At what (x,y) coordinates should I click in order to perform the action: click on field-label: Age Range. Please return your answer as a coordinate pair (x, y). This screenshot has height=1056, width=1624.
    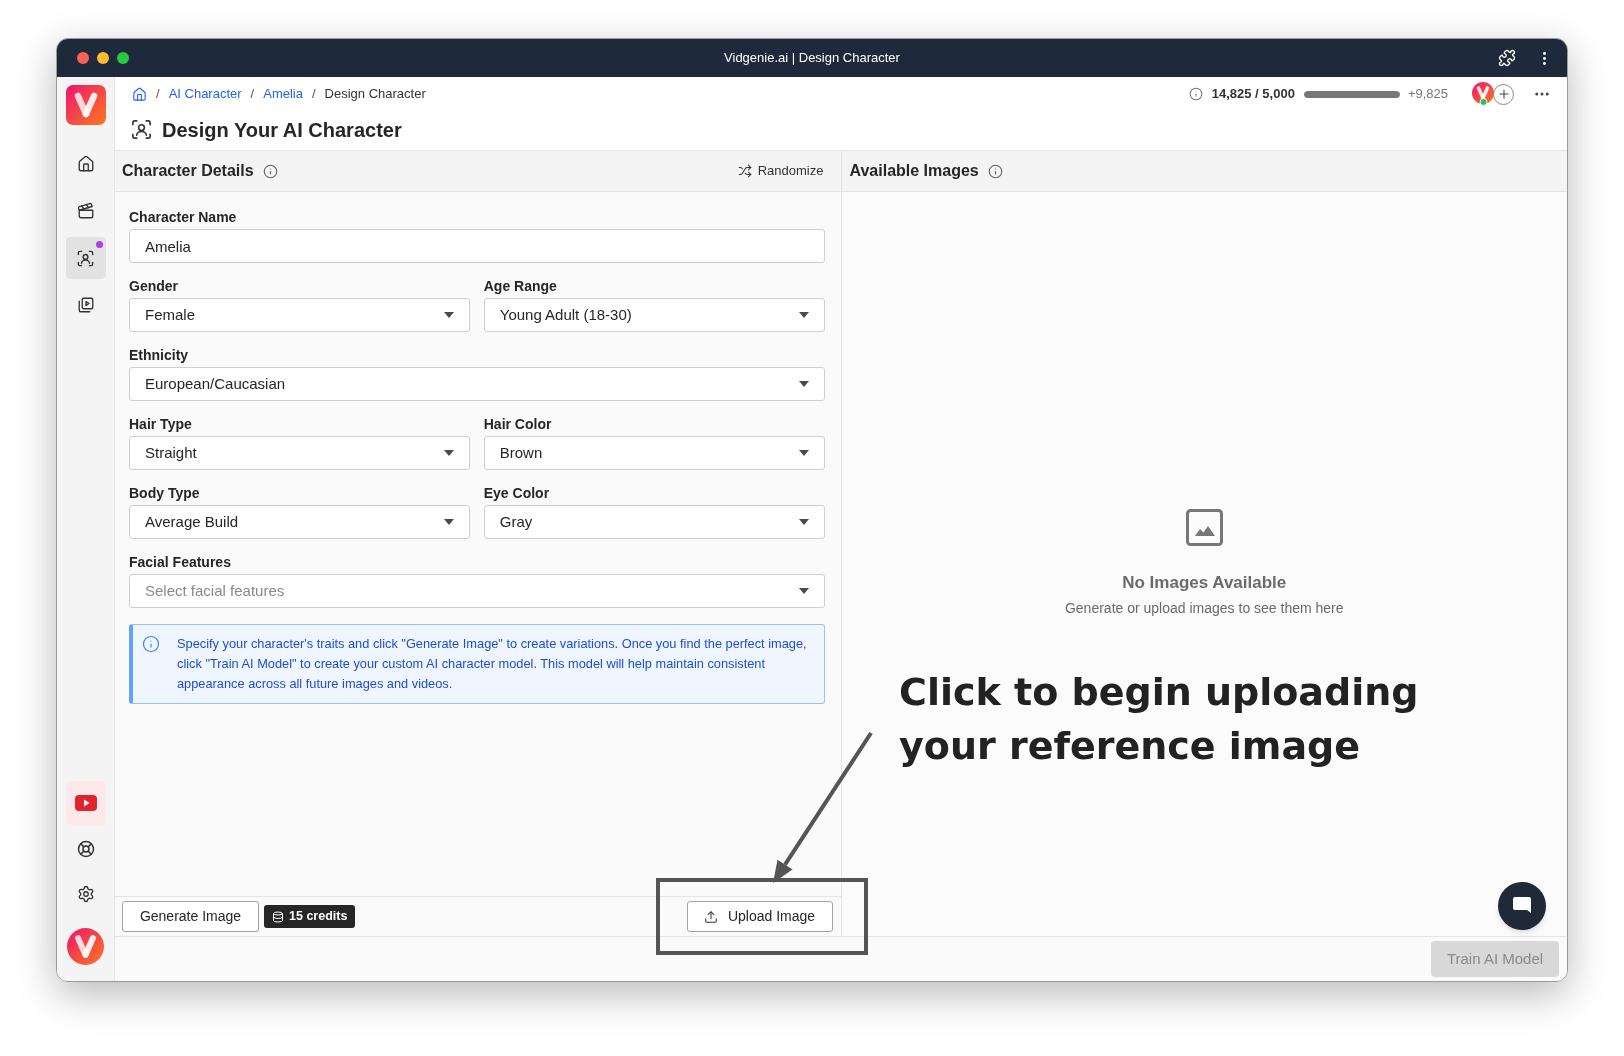
    Looking at the image, I should click on (520, 286).